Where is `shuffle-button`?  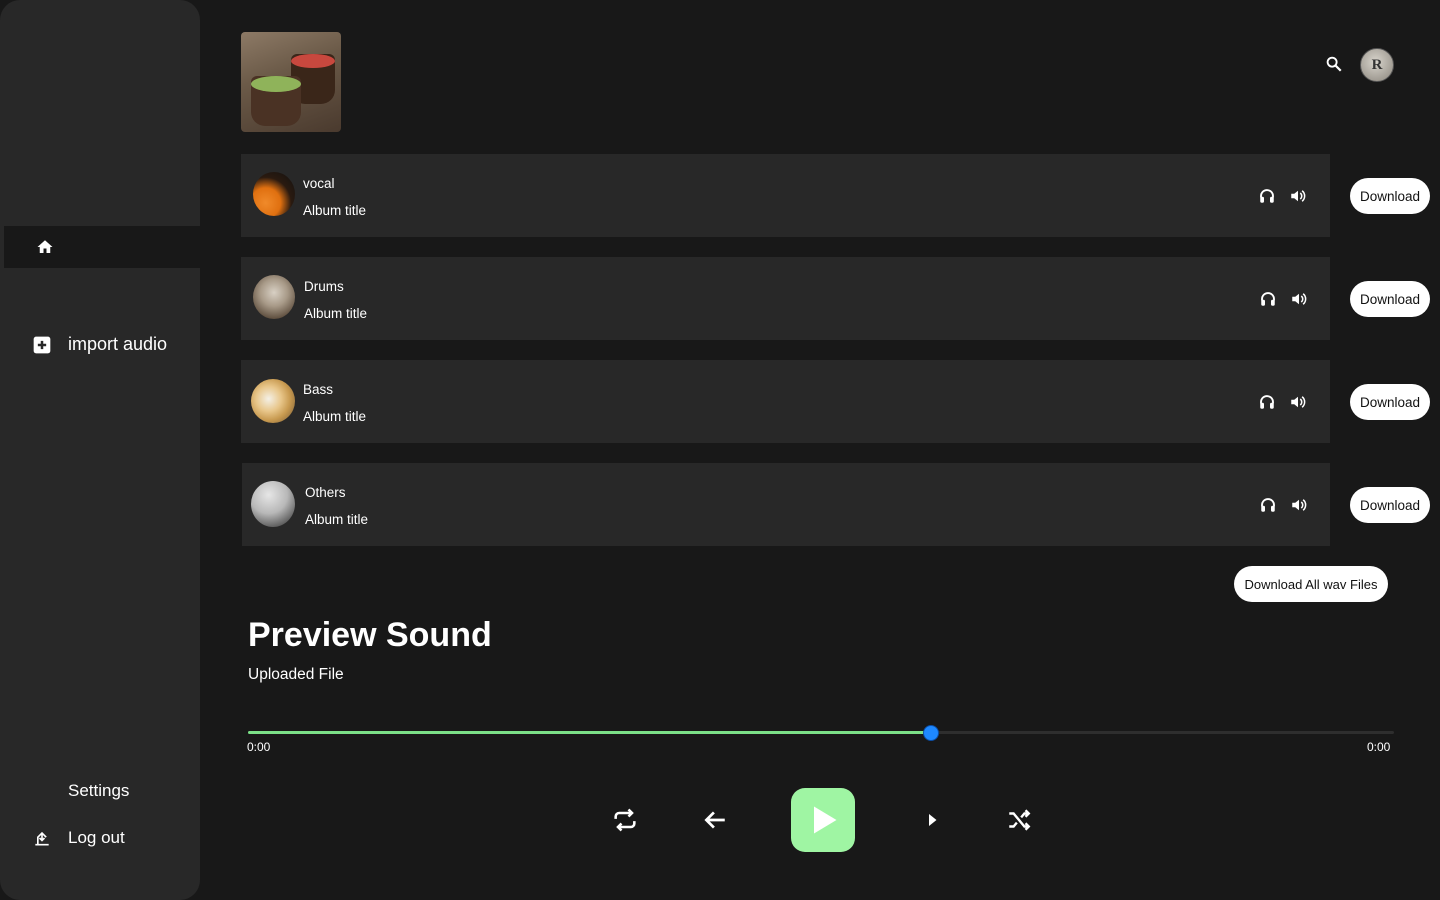
shuffle-button is located at coordinates (1019, 820).